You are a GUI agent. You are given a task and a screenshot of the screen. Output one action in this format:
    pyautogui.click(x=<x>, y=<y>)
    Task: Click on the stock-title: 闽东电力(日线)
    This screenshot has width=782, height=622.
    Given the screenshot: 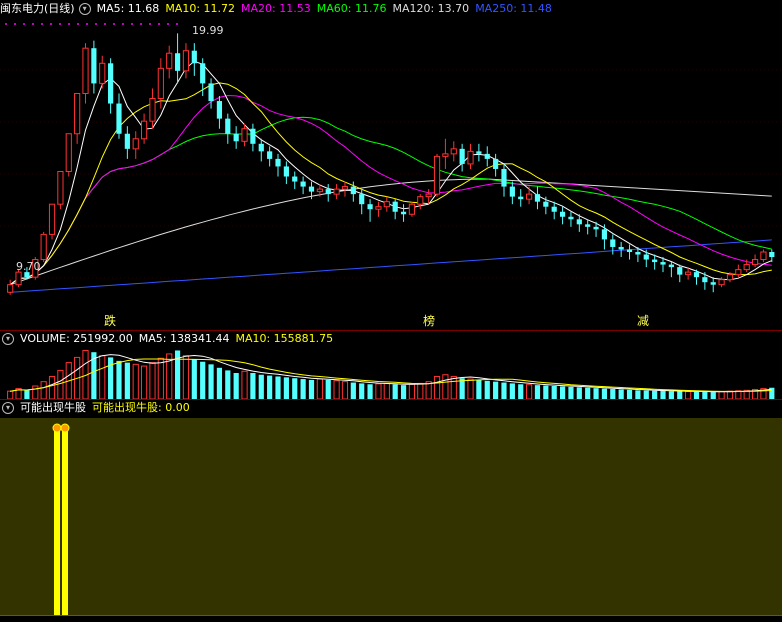 What is the action you would take?
    pyautogui.click(x=37, y=8)
    